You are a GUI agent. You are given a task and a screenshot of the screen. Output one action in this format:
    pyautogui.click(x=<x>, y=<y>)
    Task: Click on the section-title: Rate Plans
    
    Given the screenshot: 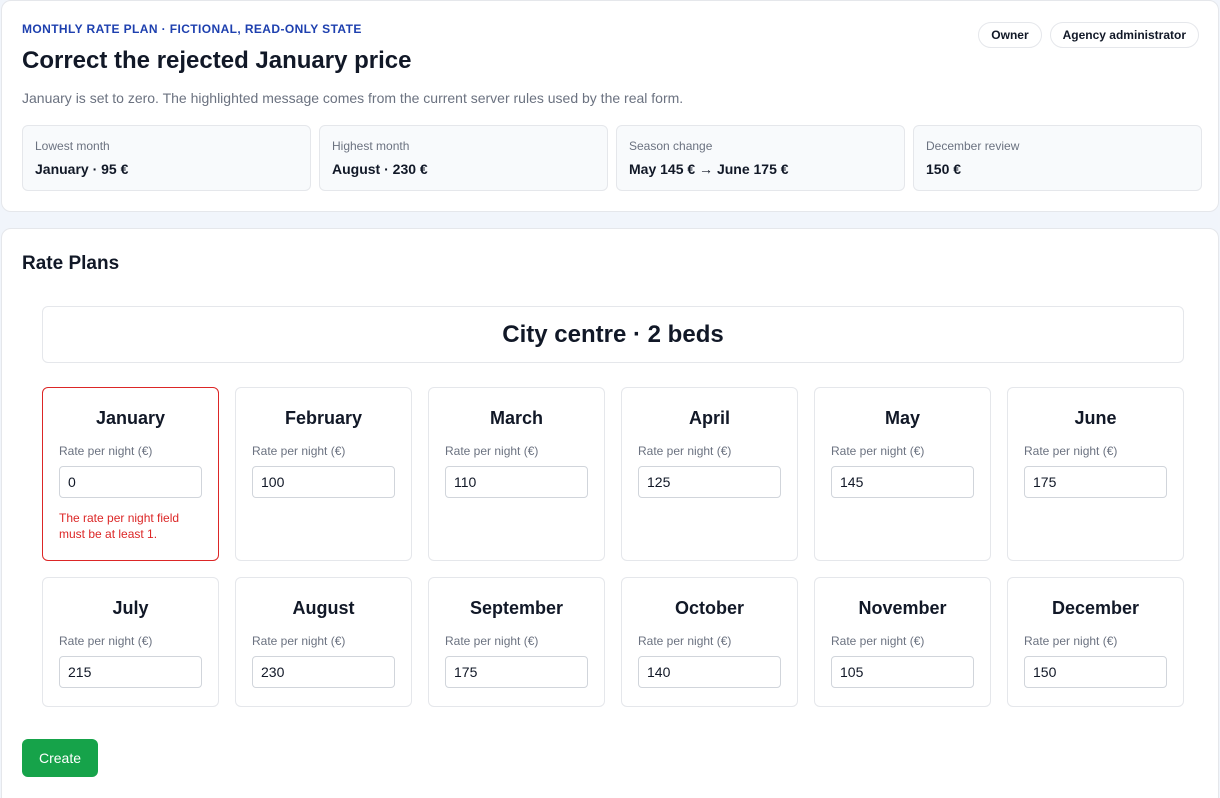 What is the action you would take?
    pyautogui.click(x=71, y=263)
    